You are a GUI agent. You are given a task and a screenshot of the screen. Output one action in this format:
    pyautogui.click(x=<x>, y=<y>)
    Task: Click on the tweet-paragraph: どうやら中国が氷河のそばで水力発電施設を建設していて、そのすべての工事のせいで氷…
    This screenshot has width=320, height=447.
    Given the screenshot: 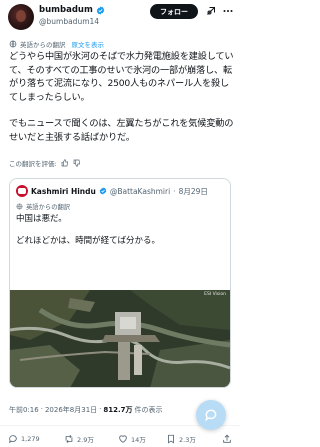 What is the action you would take?
    pyautogui.click(x=121, y=77)
    